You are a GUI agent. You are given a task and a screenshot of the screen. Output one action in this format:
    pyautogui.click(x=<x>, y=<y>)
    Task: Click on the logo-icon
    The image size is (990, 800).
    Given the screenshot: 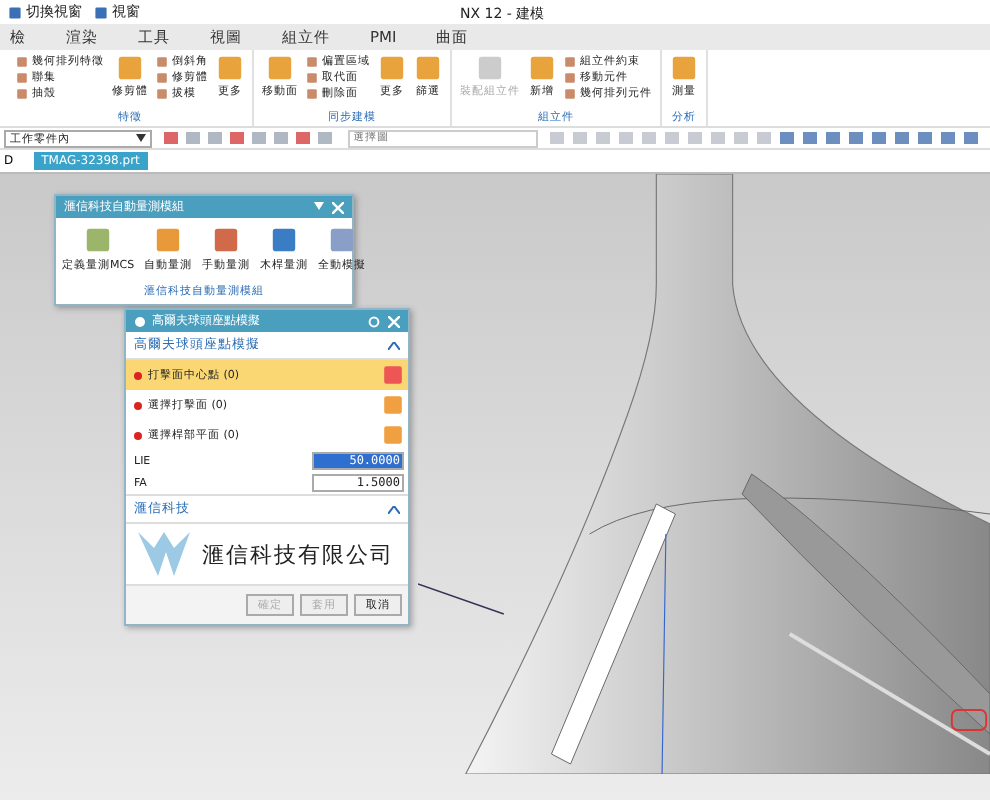 What is the action you would take?
    pyautogui.click(x=164, y=554)
    